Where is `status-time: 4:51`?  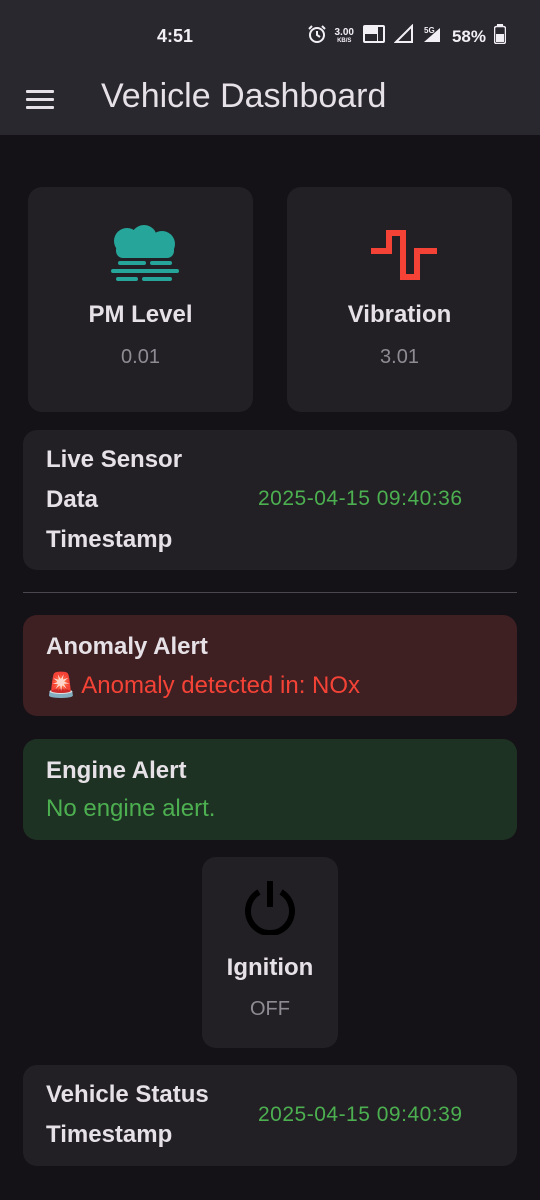 status-time: 4:51 is located at coordinates (175, 36).